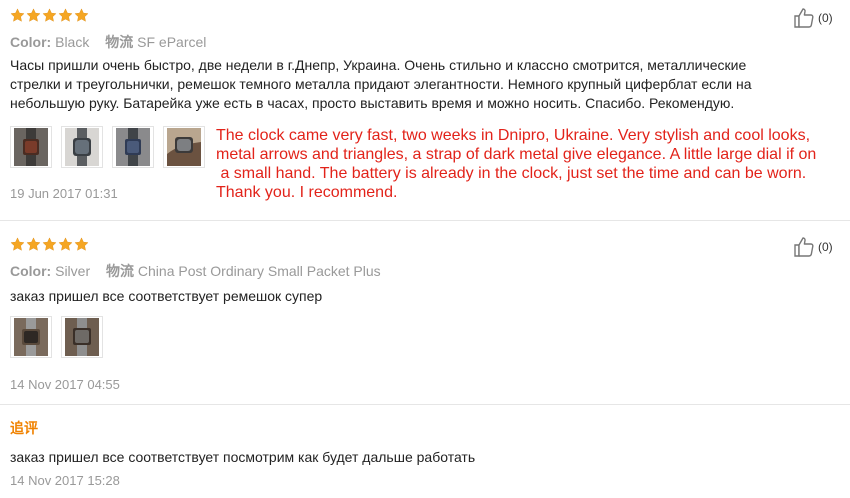 The image size is (850, 498). Describe the element at coordinates (64, 193) in the screenshot. I see `review-date: 19 Jun 2017 01:31` at that location.